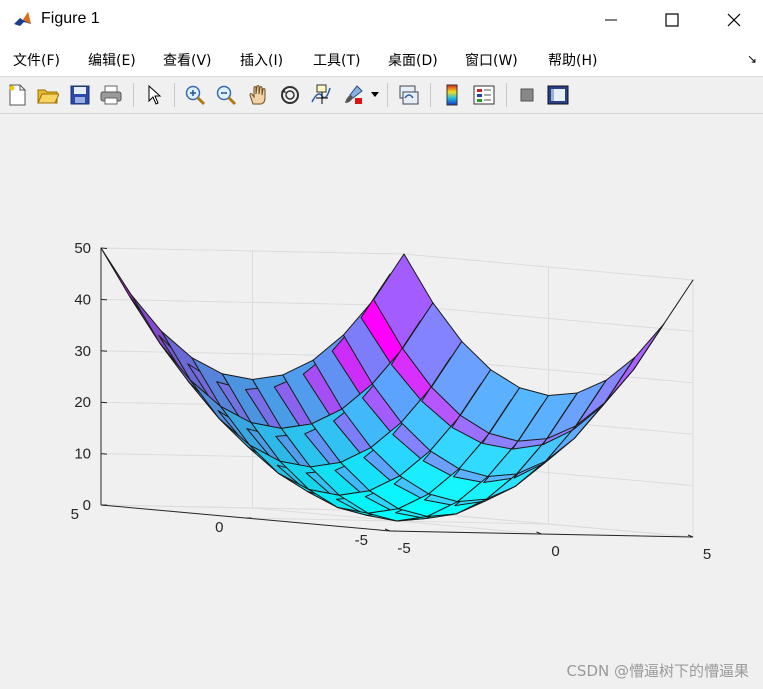  What do you see at coordinates (452, 95) in the screenshot?
I see `colorbar-icon` at bounding box center [452, 95].